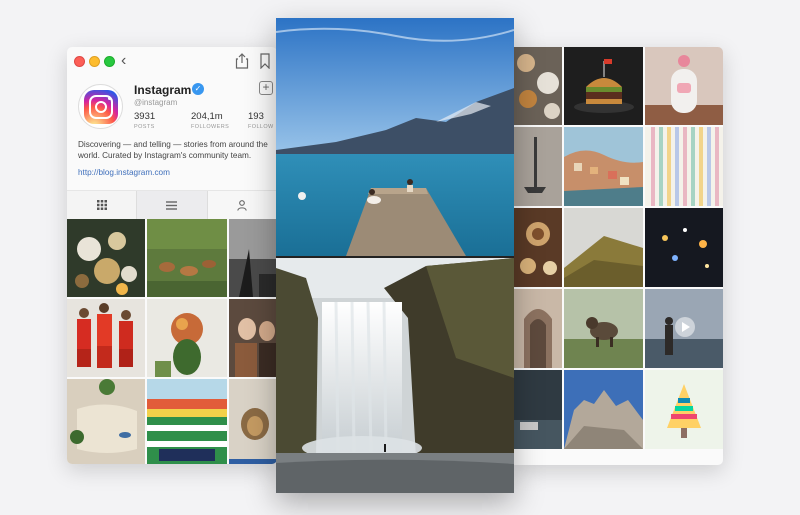 This screenshot has height=515, width=800. What do you see at coordinates (106, 421) in the screenshot?
I see `photo-tile-pool` at bounding box center [106, 421].